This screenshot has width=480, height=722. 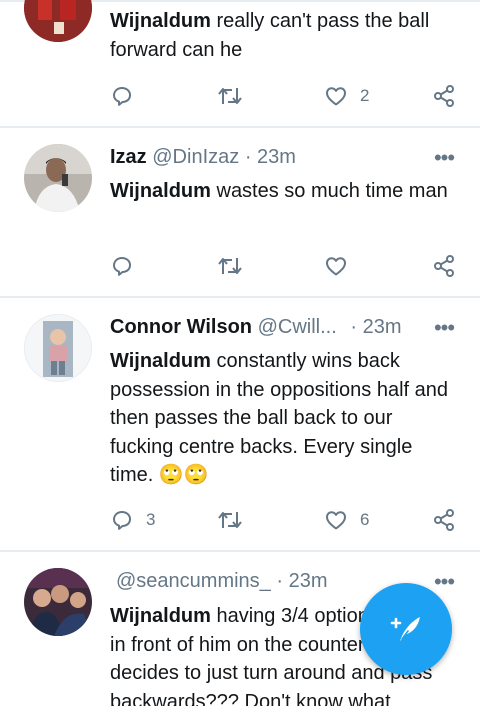 I want to click on tweet-actions, so click(x=240, y=266).